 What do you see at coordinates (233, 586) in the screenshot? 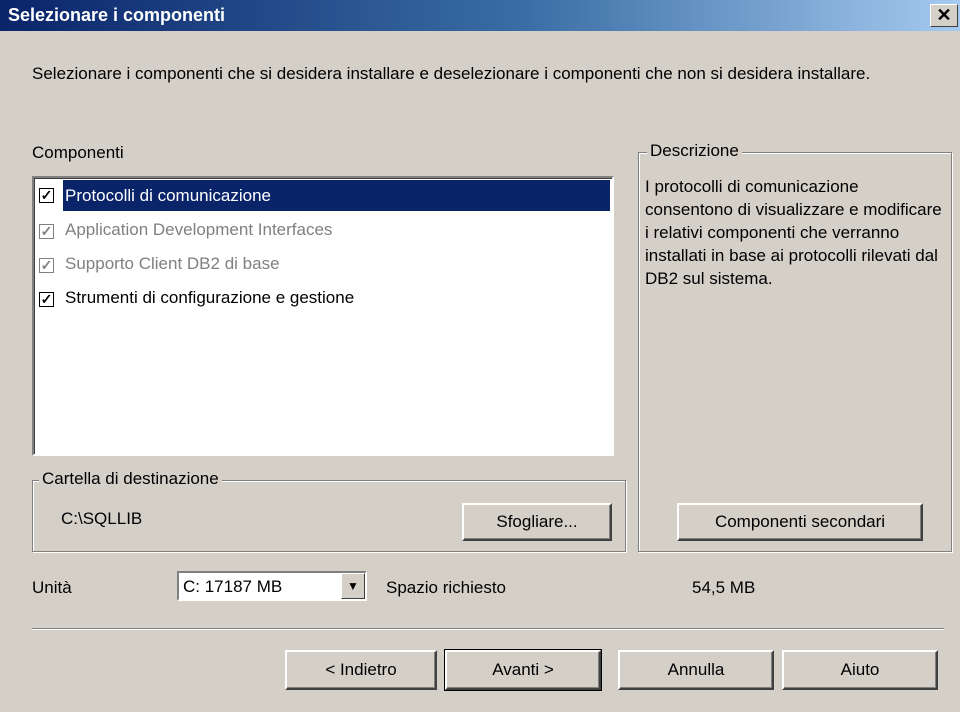
I see `drive-value: C: 17187 MB` at bounding box center [233, 586].